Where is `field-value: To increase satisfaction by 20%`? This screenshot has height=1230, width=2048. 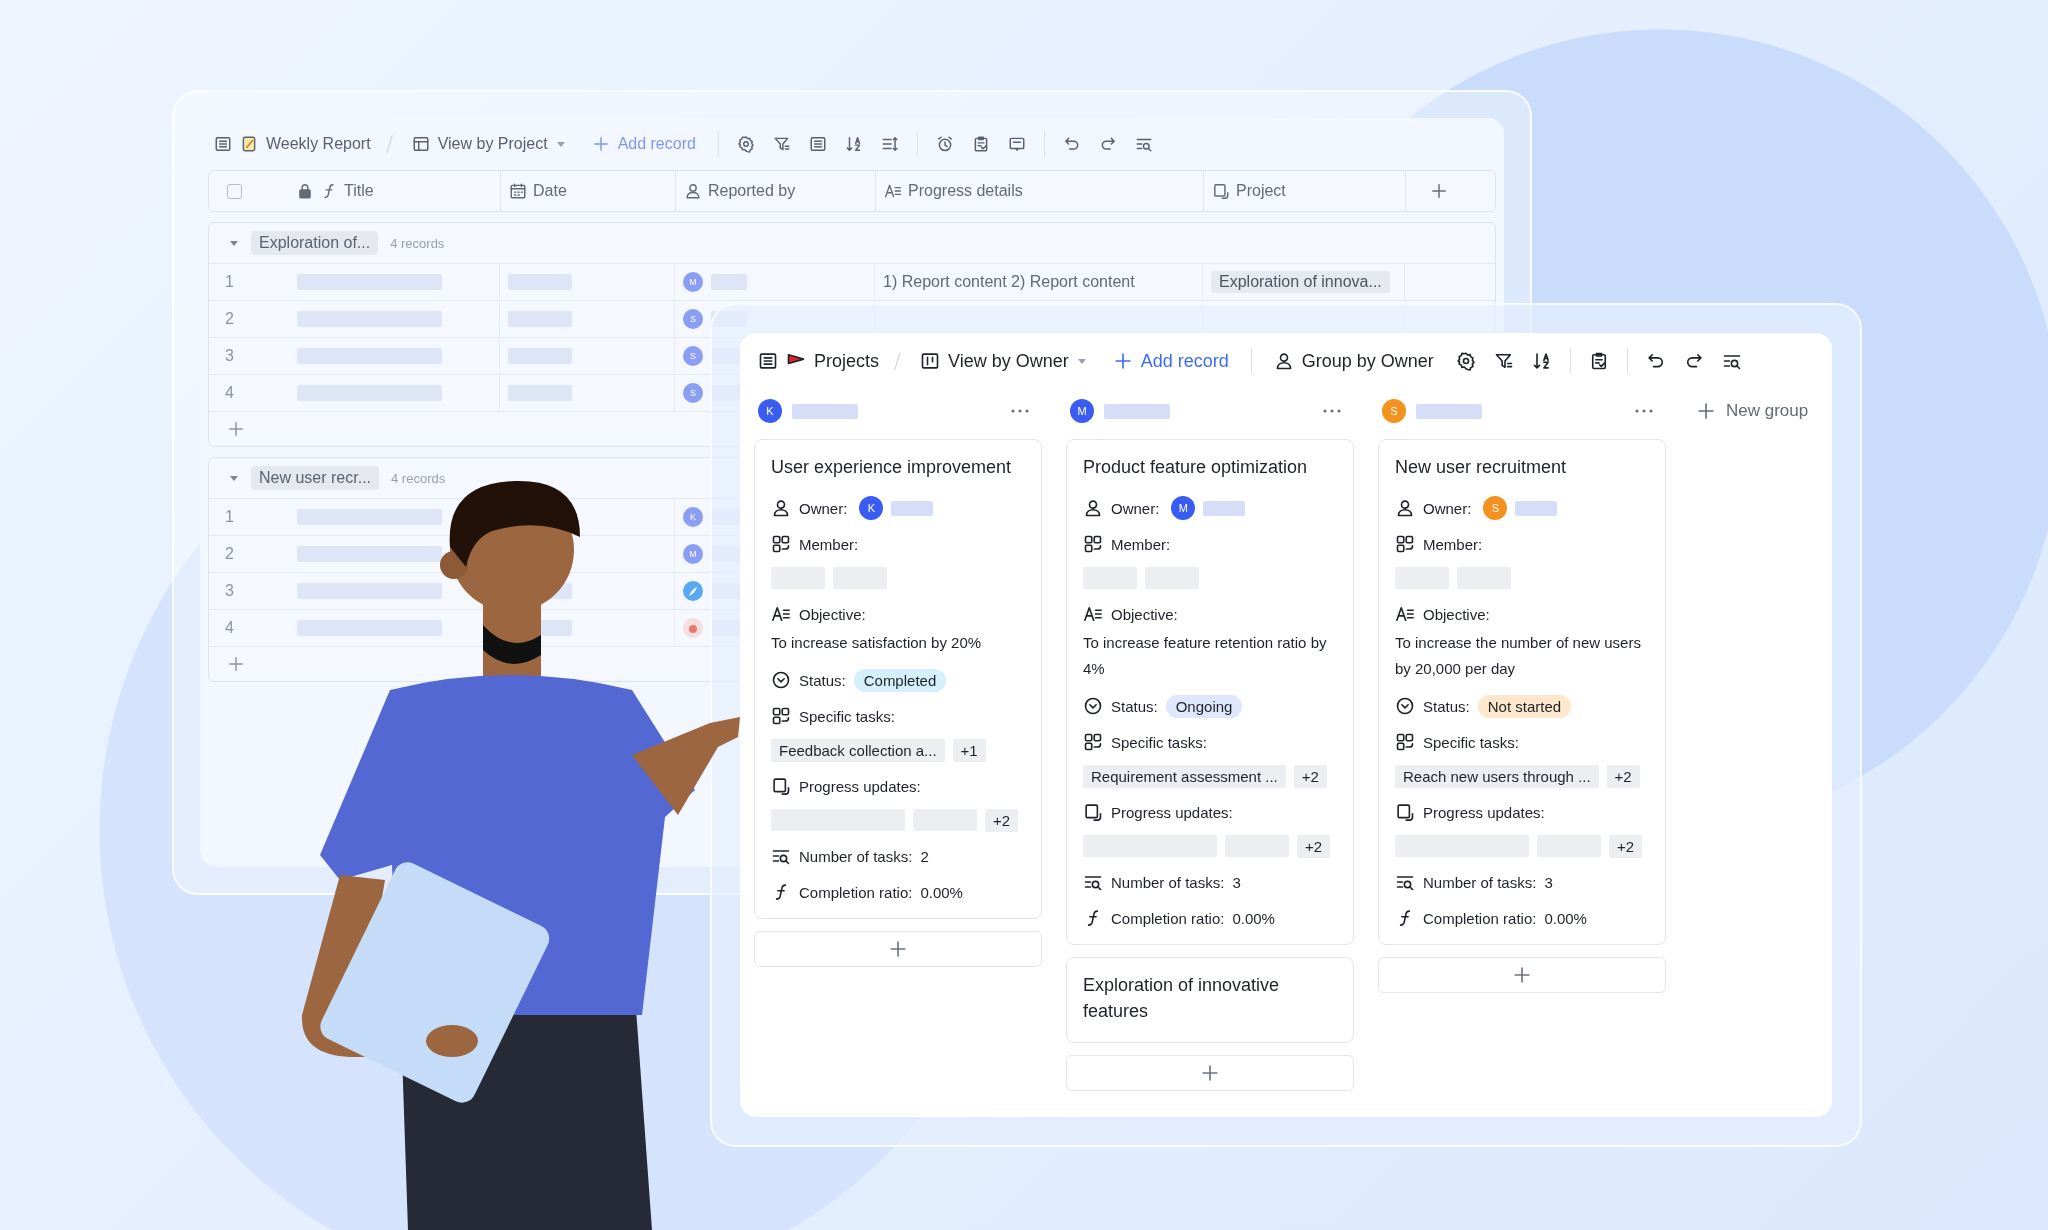 field-value: To increase satisfaction by 20% is located at coordinates (877, 643).